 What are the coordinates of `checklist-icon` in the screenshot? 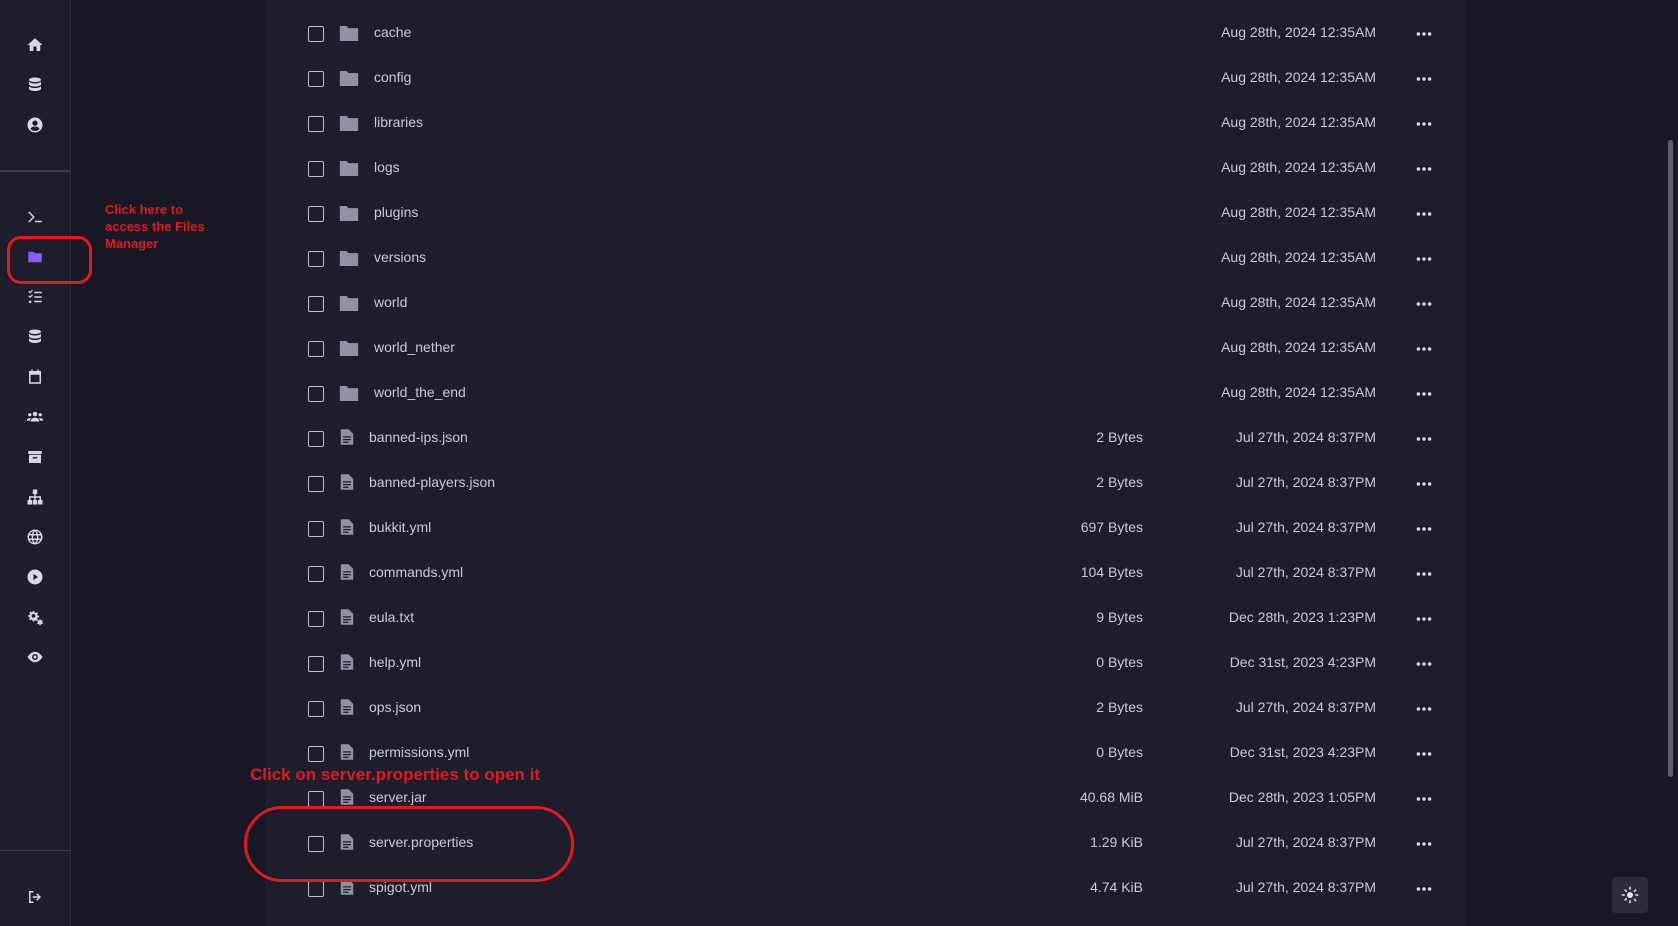 It's located at (35, 297).